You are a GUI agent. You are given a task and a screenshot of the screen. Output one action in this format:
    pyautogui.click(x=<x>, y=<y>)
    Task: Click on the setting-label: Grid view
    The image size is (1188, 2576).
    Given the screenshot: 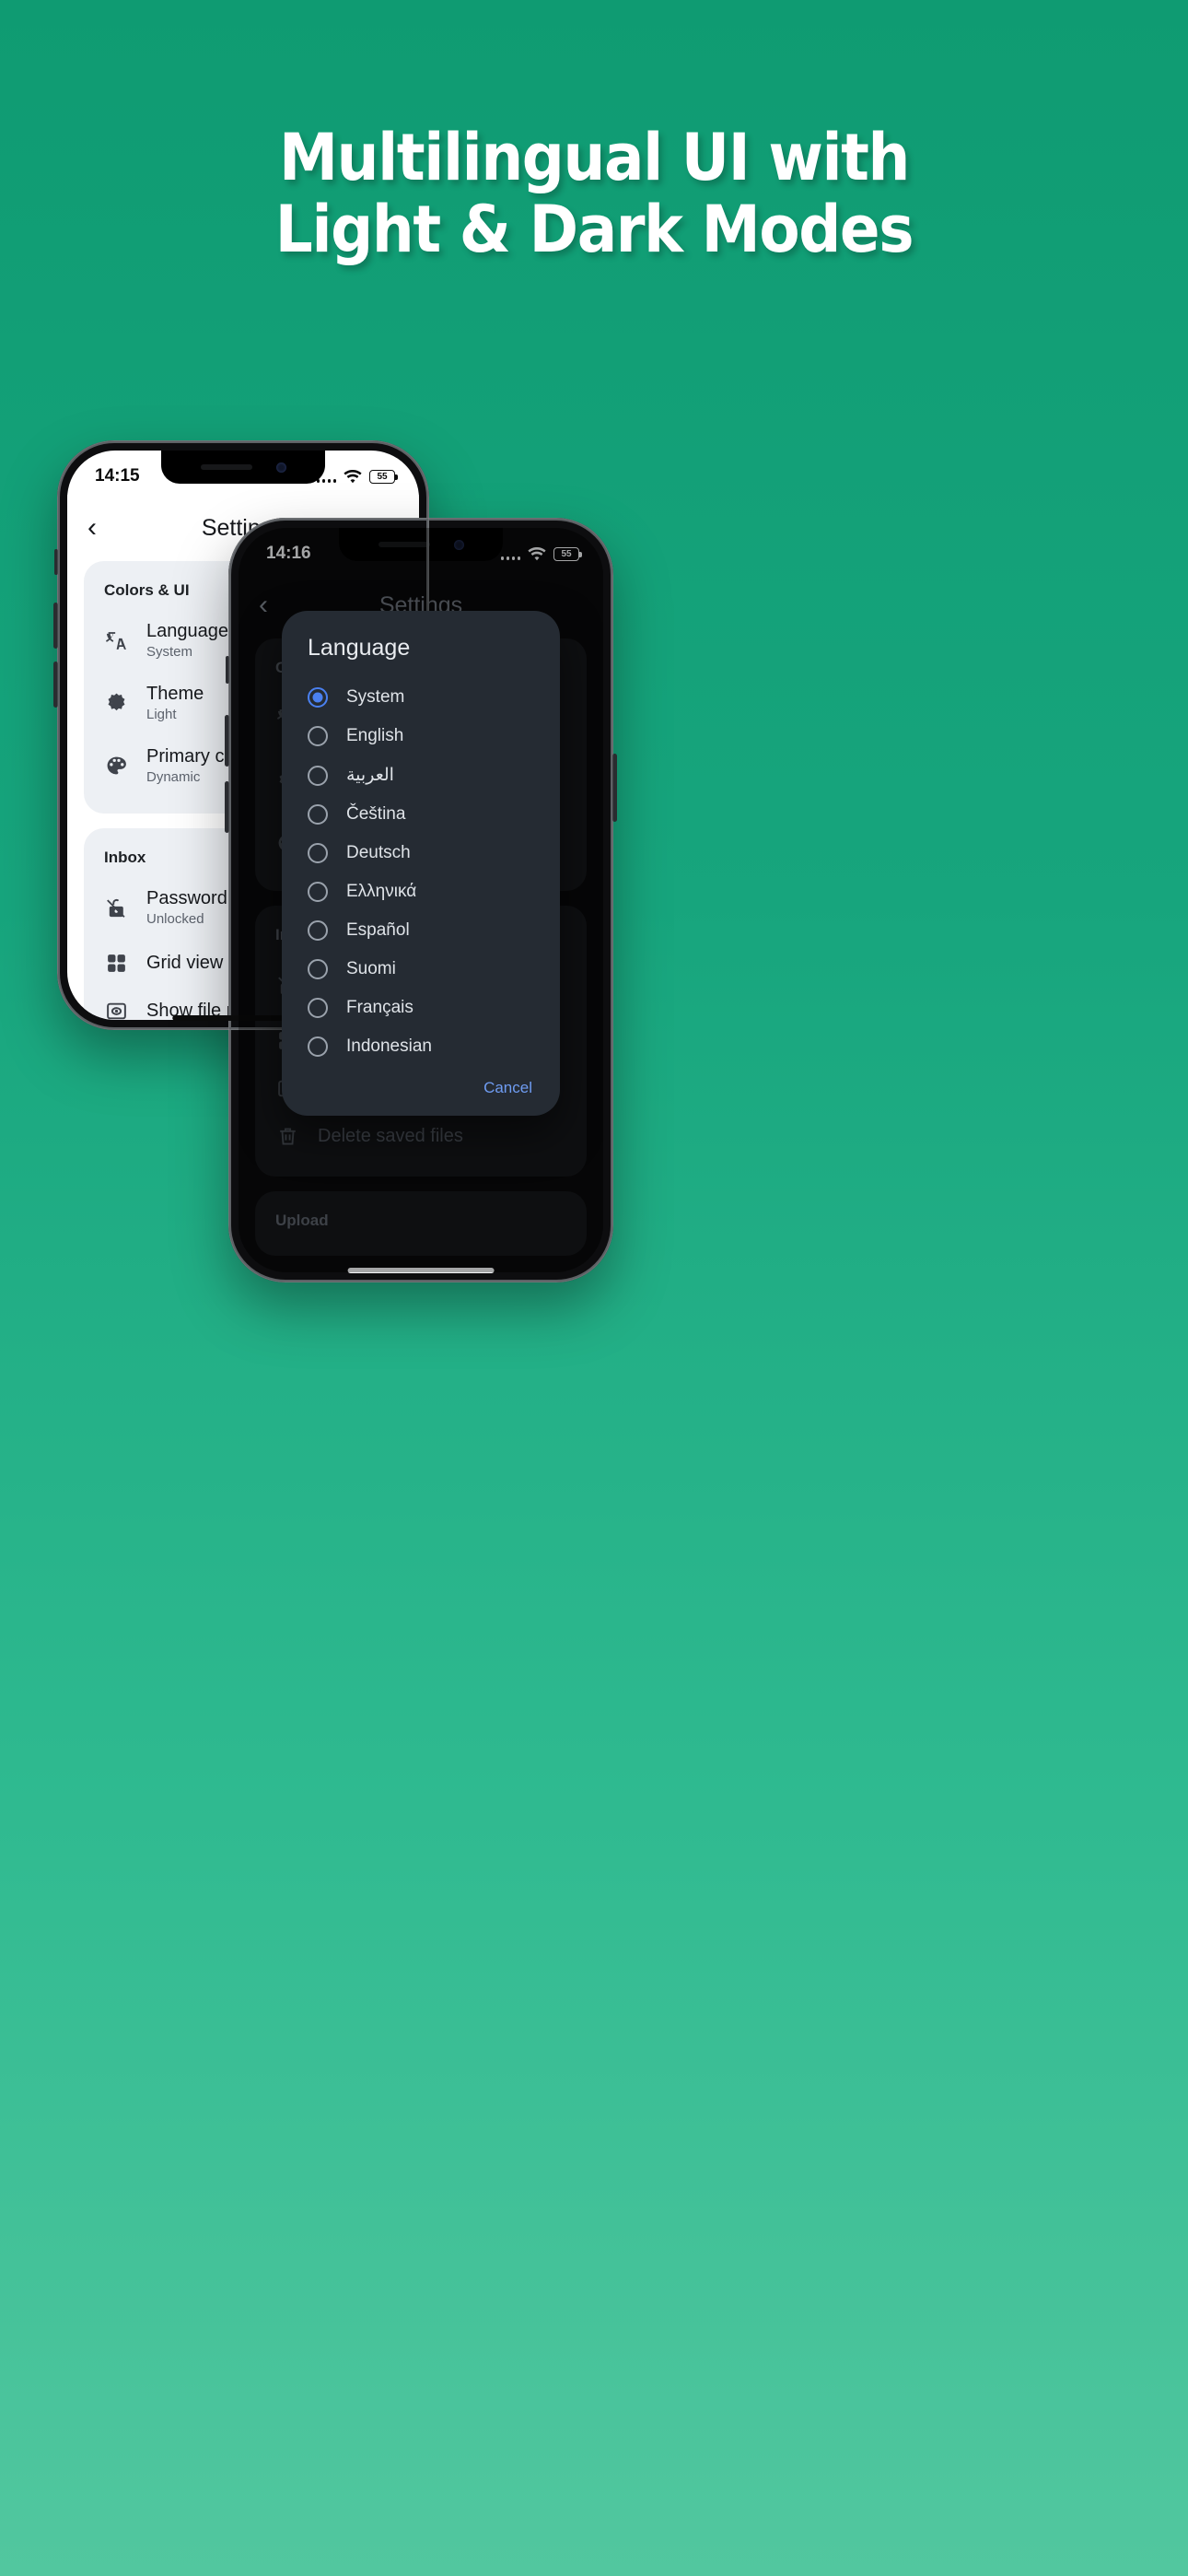 What is the action you would take?
    pyautogui.click(x=185, y=962)
    